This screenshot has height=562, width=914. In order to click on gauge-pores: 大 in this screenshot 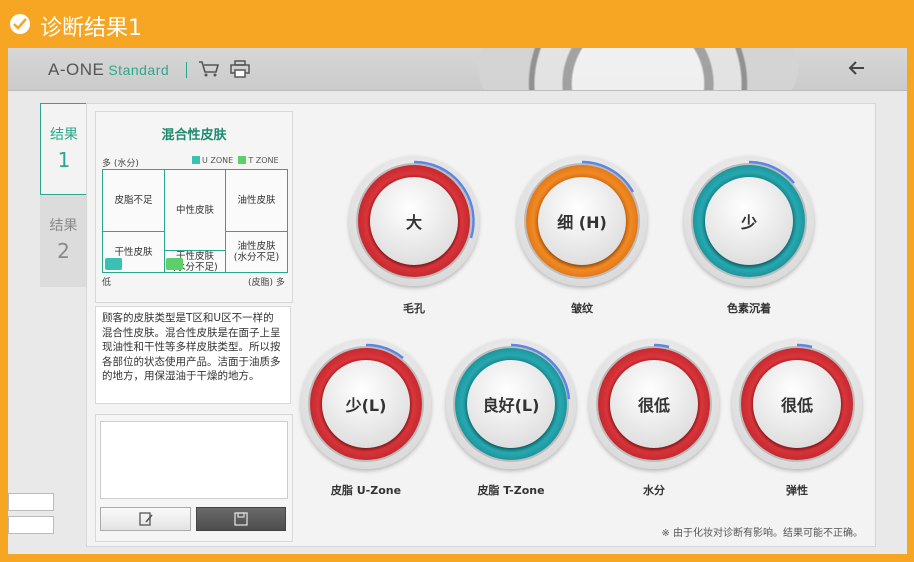, I will do `click(414, 221)`.